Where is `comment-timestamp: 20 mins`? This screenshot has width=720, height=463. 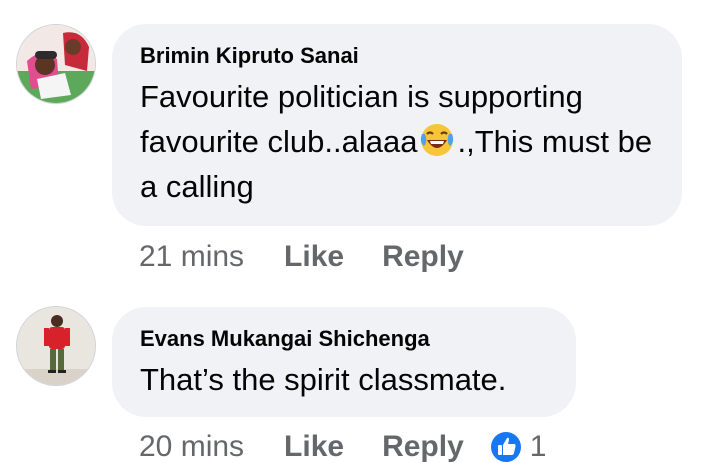 comment-timestamp: 20 mins is located at coordinates (191, 446).